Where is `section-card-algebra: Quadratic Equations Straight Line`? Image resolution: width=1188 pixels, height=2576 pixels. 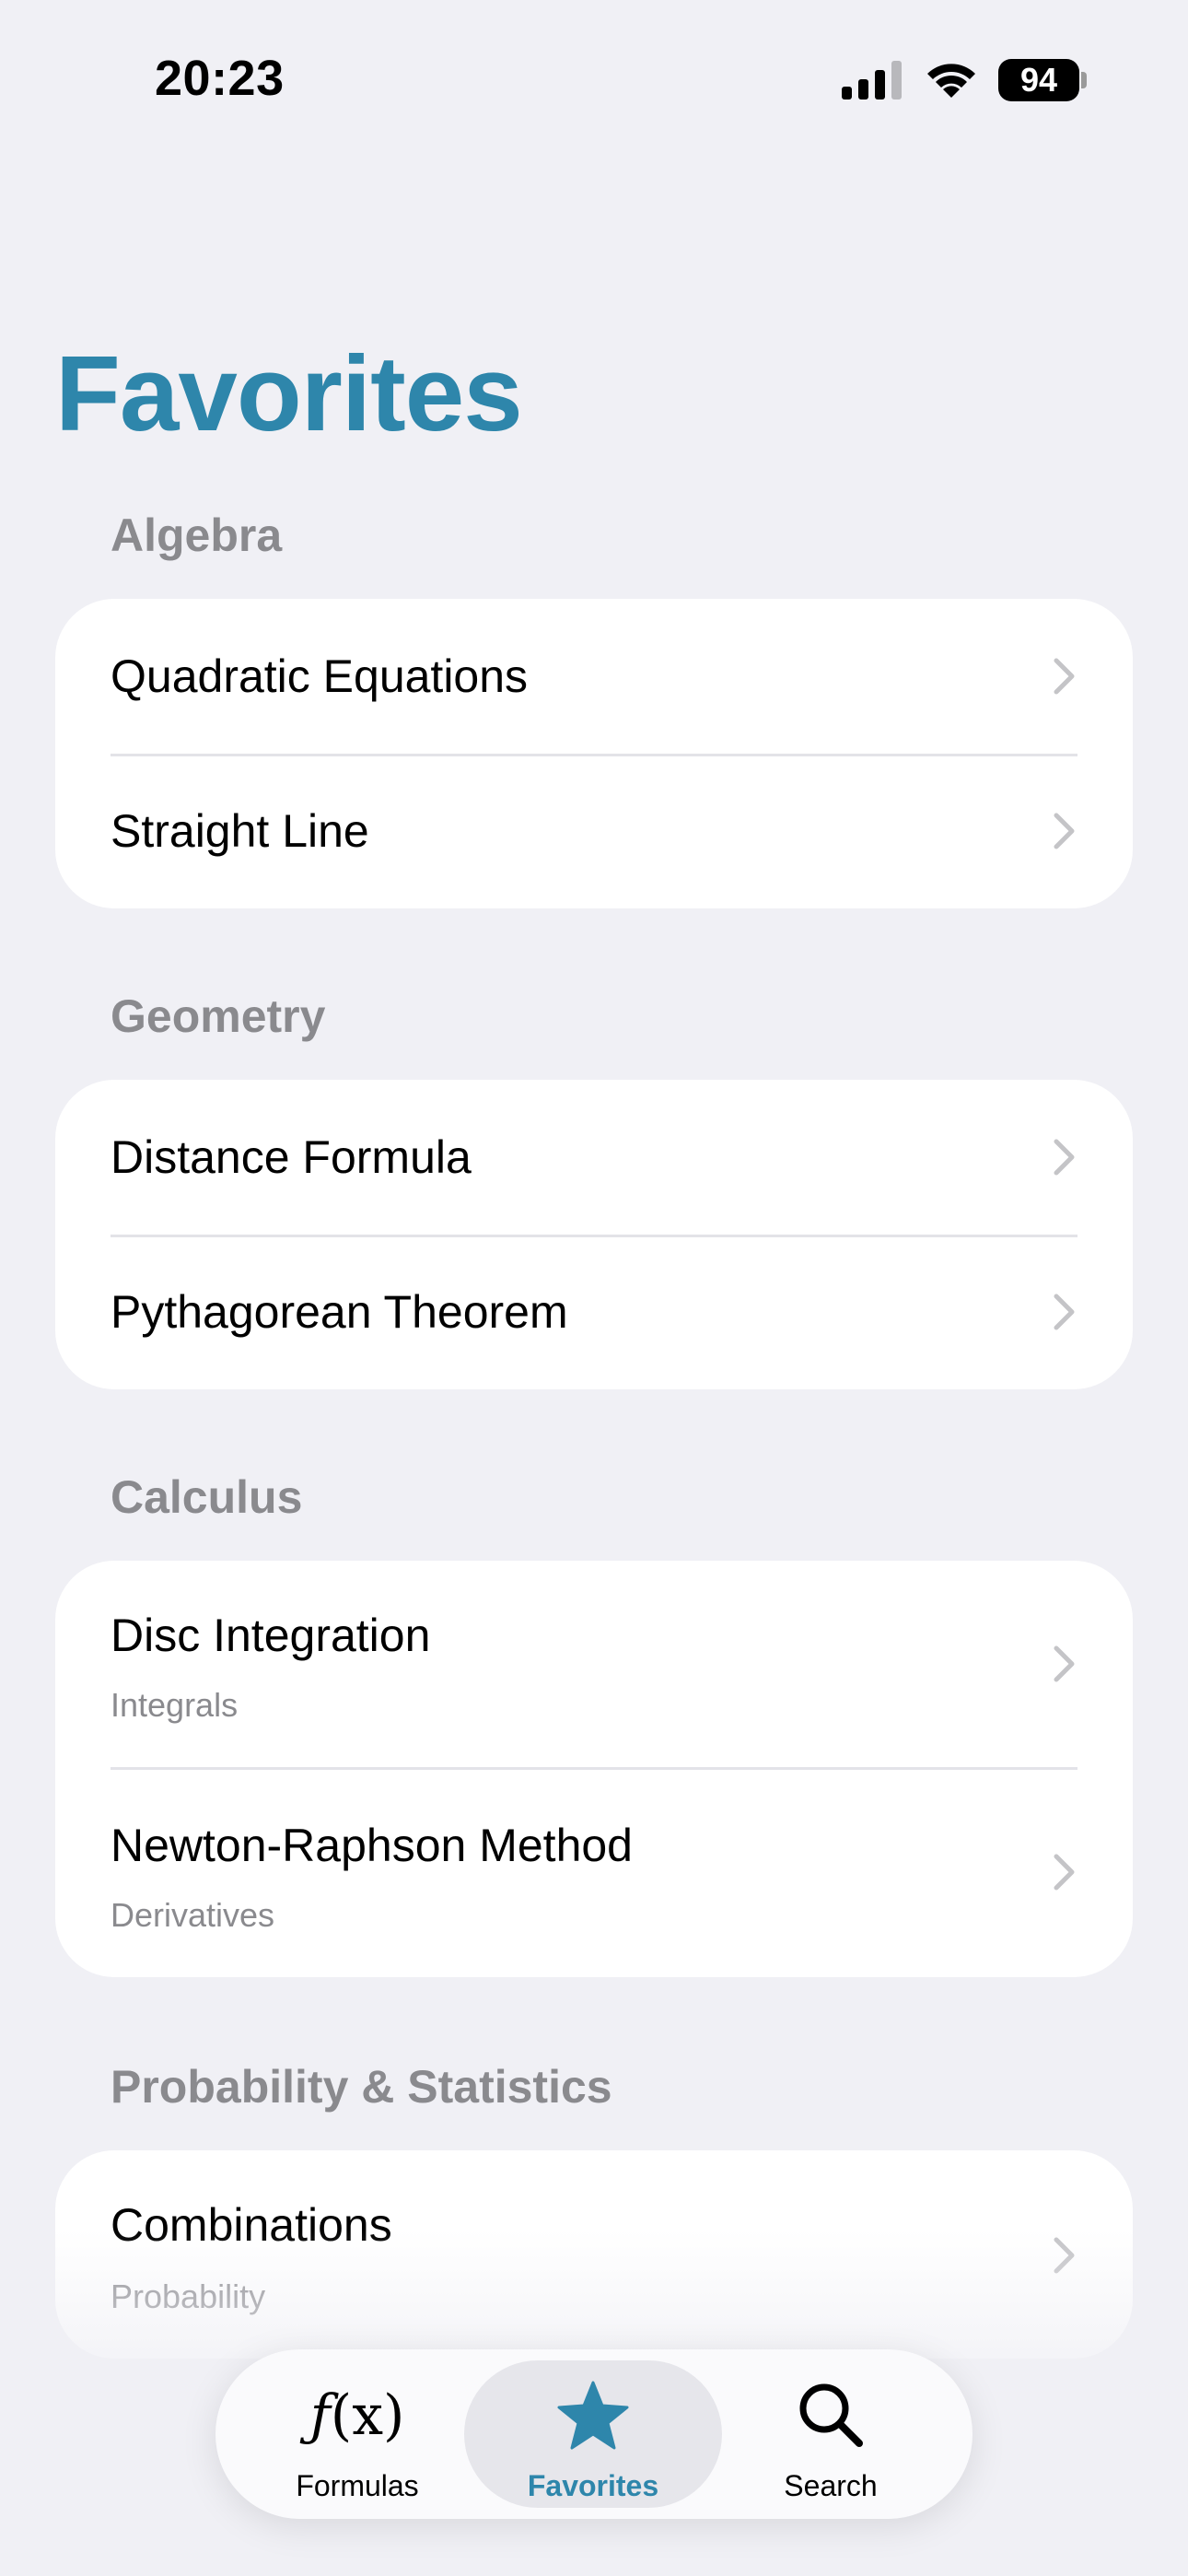
section-card-algebra: Quadratic Equations Straight Line is located at coordinates (594, 753).